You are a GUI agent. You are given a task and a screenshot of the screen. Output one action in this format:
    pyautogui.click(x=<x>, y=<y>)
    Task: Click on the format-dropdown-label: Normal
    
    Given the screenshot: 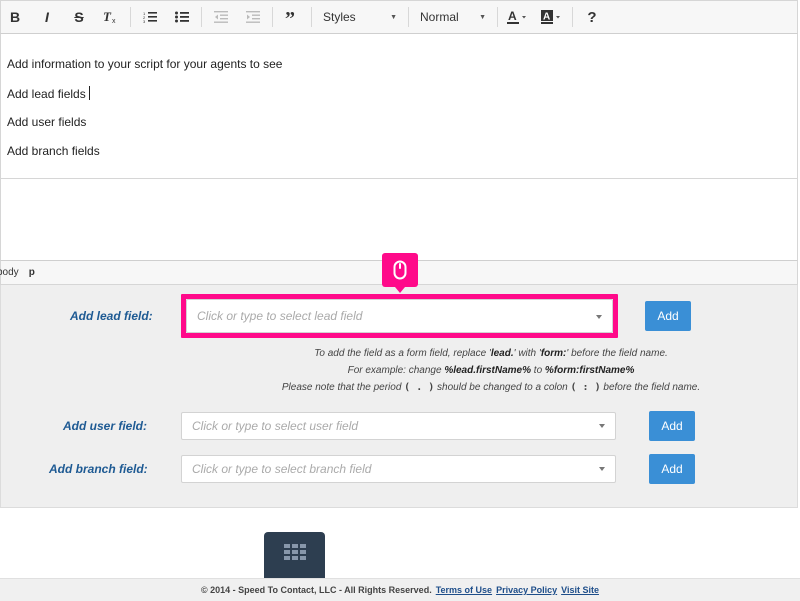 What is the action you would take?
    pyautogui.click(x=439, y=17)
    